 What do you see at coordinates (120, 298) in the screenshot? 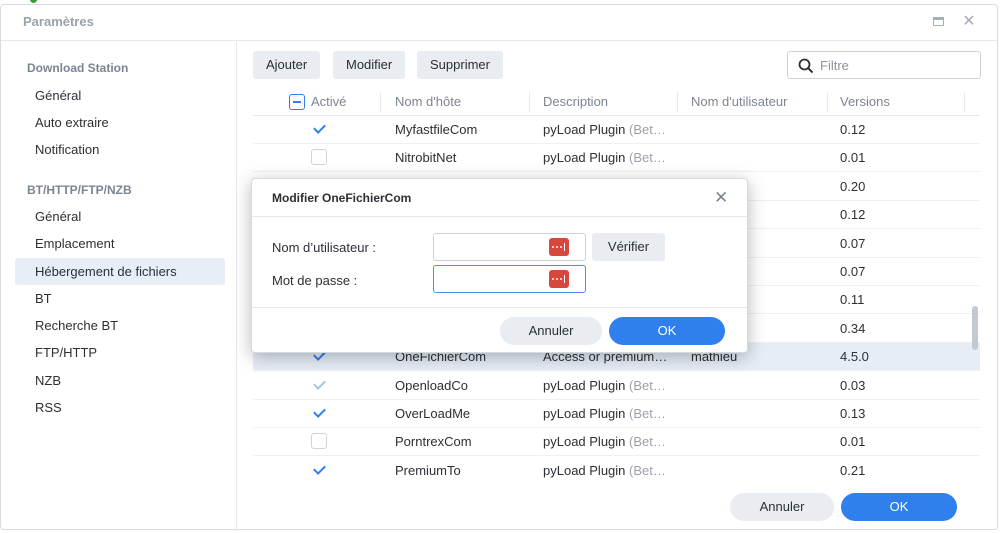
I see `sidebar-item-bt: BT` at bounding box center [120, 298].